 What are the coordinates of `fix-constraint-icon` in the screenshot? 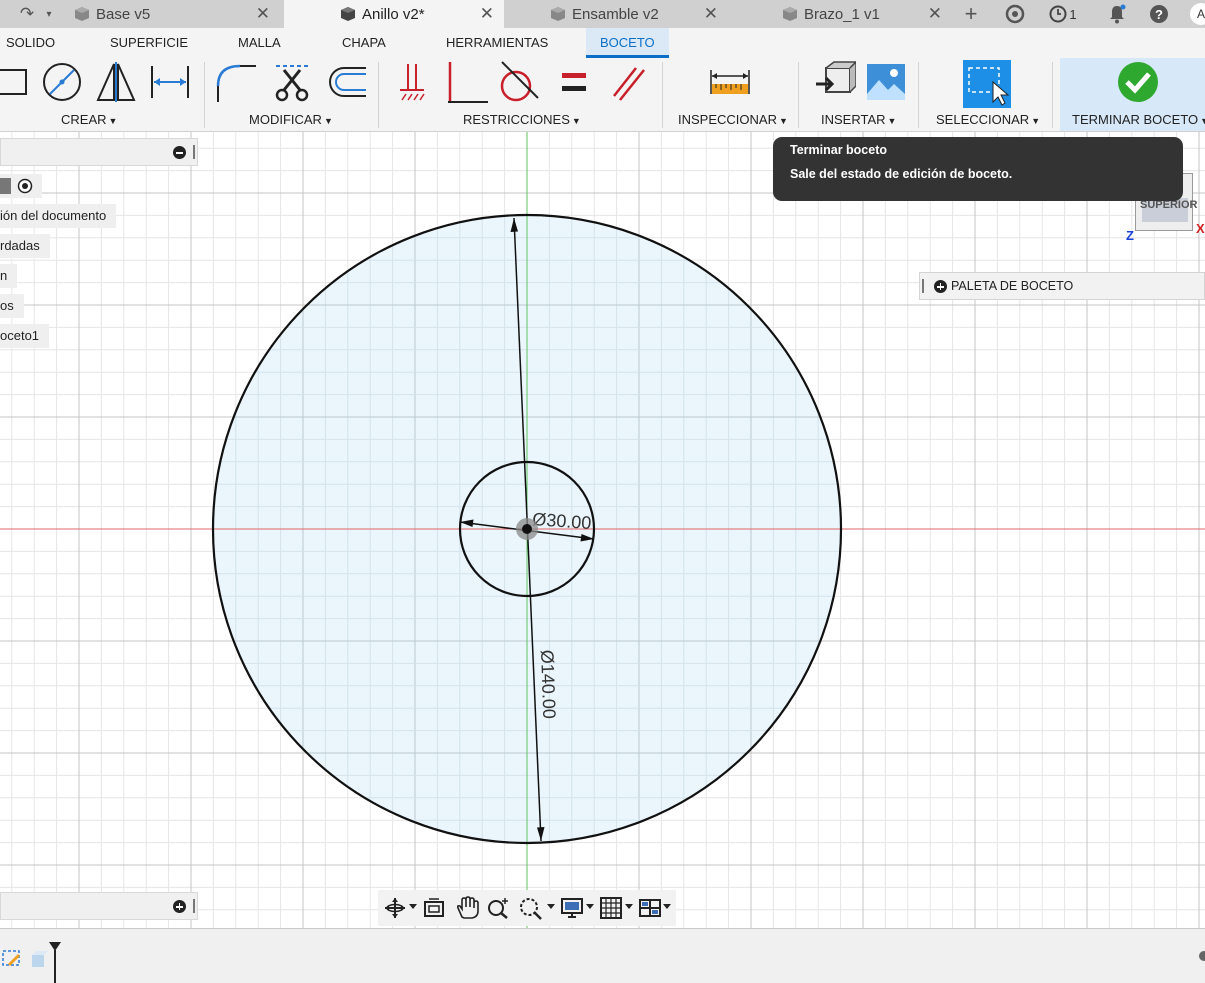 It's located at (414, 82).